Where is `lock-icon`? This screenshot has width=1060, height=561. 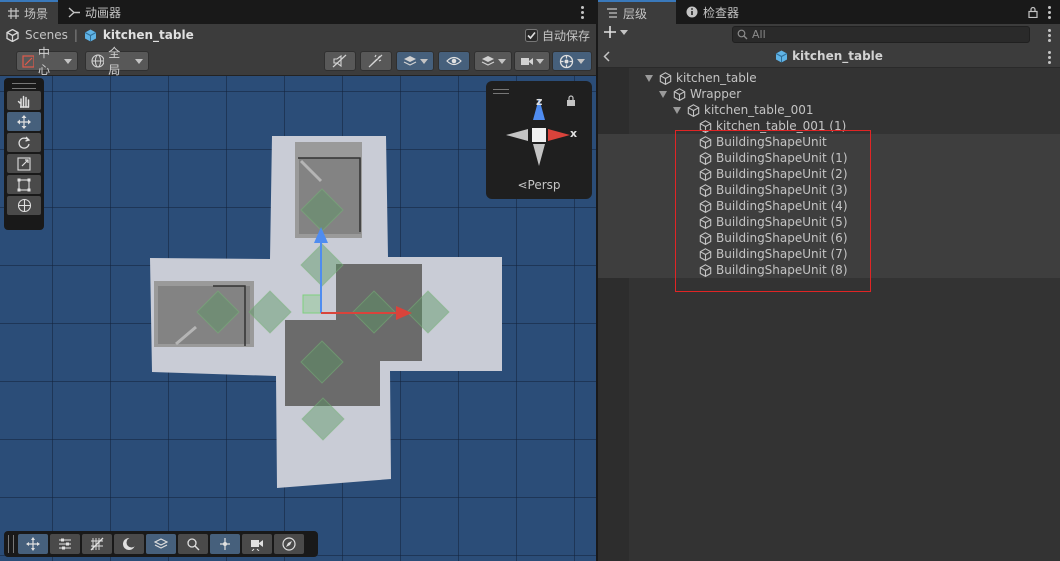
lock-icon is located at coordinates (1033, 12).